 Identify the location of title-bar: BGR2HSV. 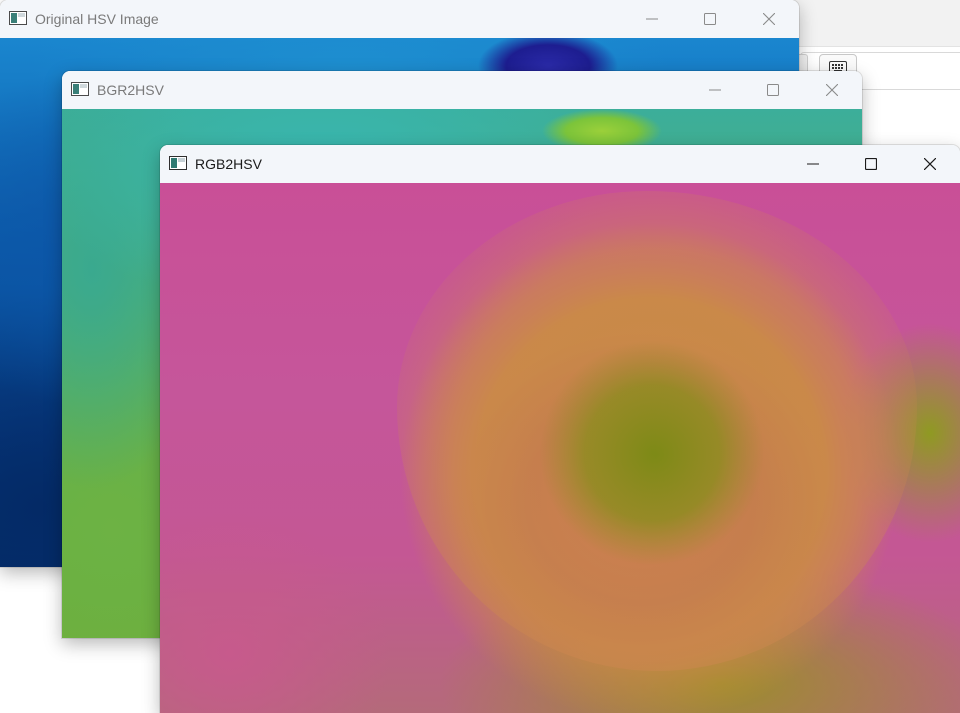
(462, 90).